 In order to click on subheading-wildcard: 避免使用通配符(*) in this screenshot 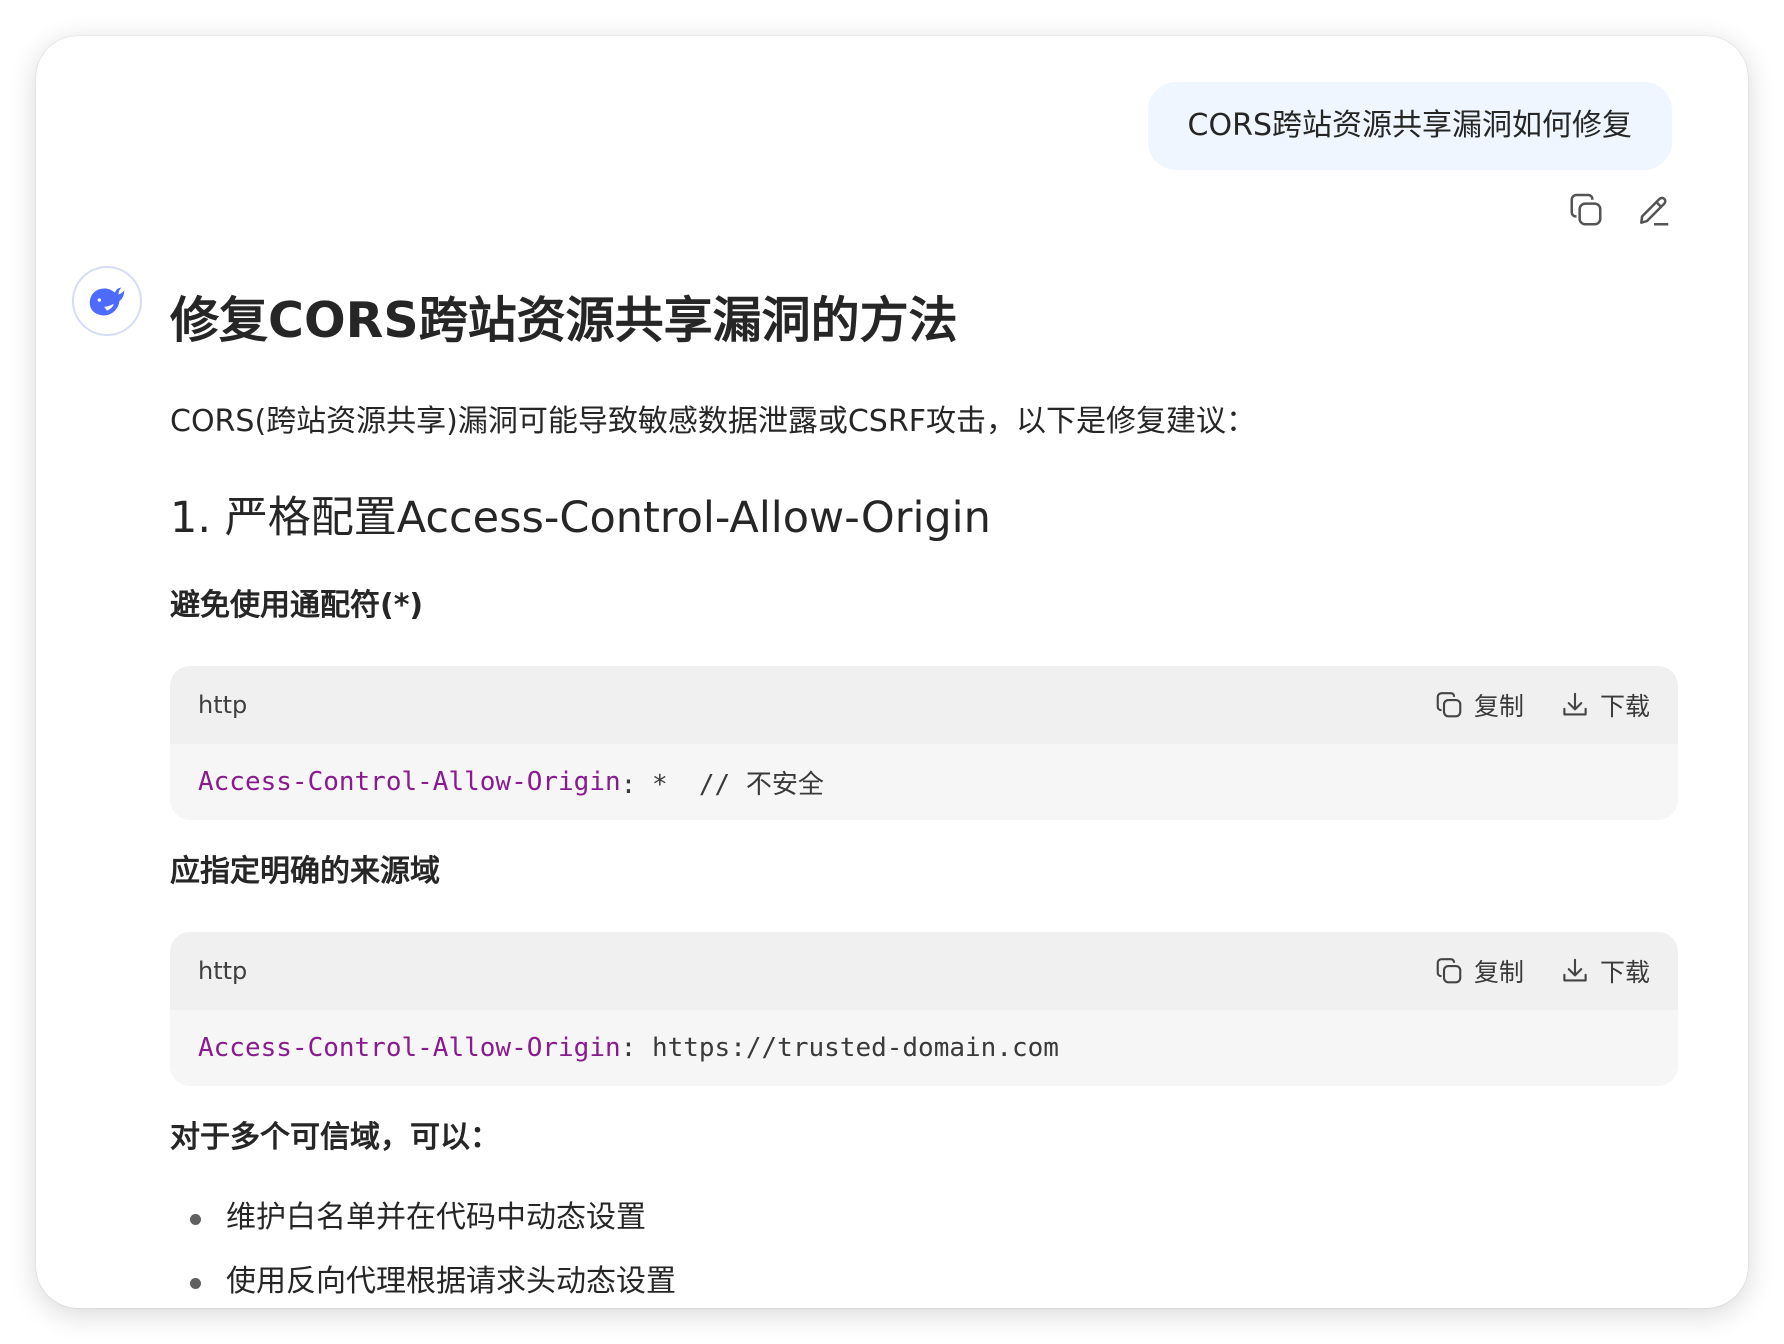, I will do `click(297, 605)`.